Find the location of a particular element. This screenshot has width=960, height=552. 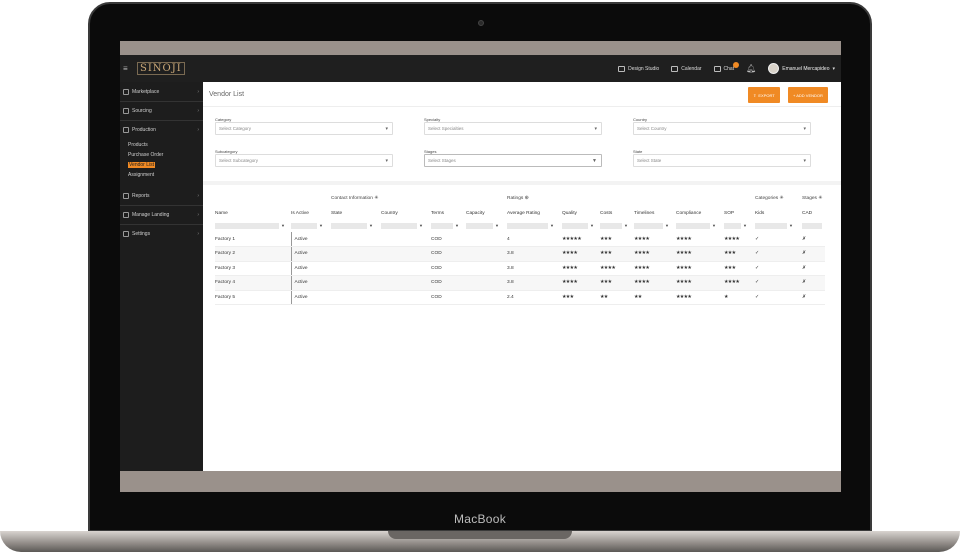

group-ratings: Ratings ⊕ is located at coordinates (631, 198).